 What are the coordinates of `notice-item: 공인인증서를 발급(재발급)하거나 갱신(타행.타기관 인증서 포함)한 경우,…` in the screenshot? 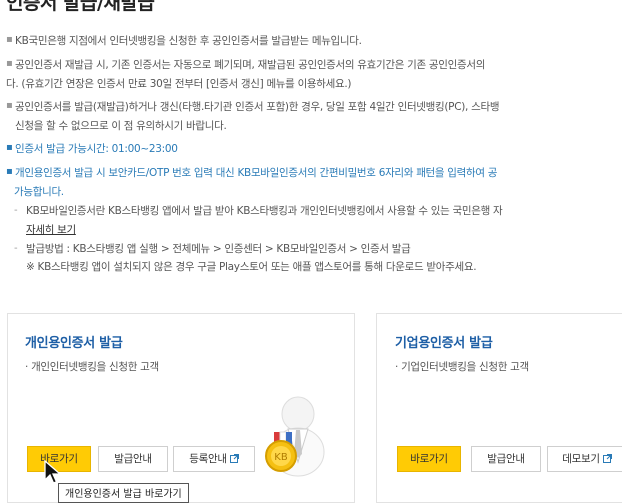 It's located at (257, 107).